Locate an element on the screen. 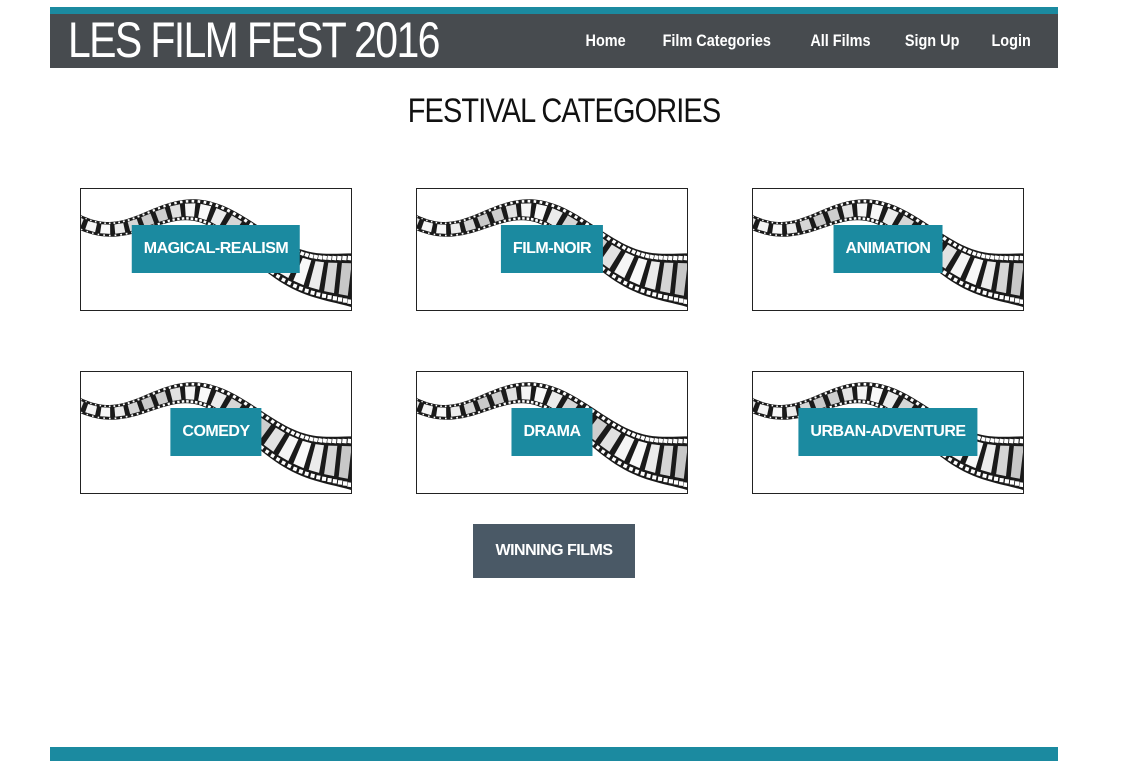 The width and height of the screenshot is (1128, 761). site-title: LES FILM FEST 2016 is located at coordinates (254, 40).